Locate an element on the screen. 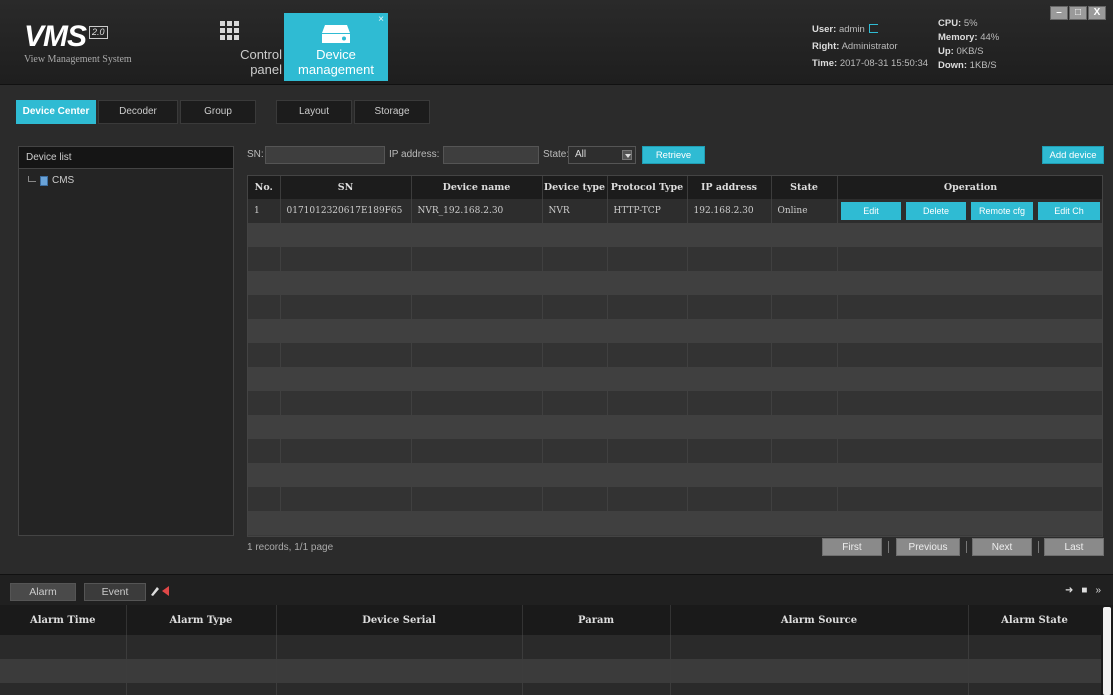 The width and height of the screenshot is (1113, 695). logout-icon is located at coordinates (873, 28).